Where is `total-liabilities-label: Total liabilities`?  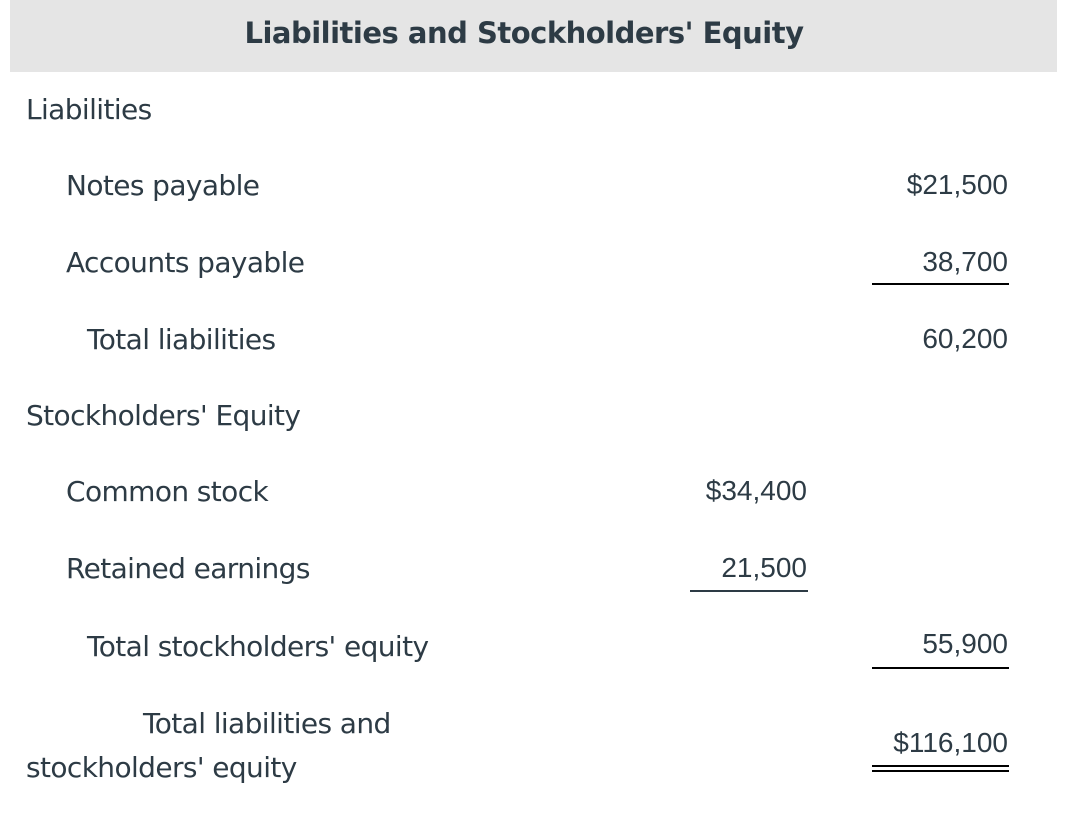 total-liabilities-label: Total liabilities is located at coordinates (181, 339).